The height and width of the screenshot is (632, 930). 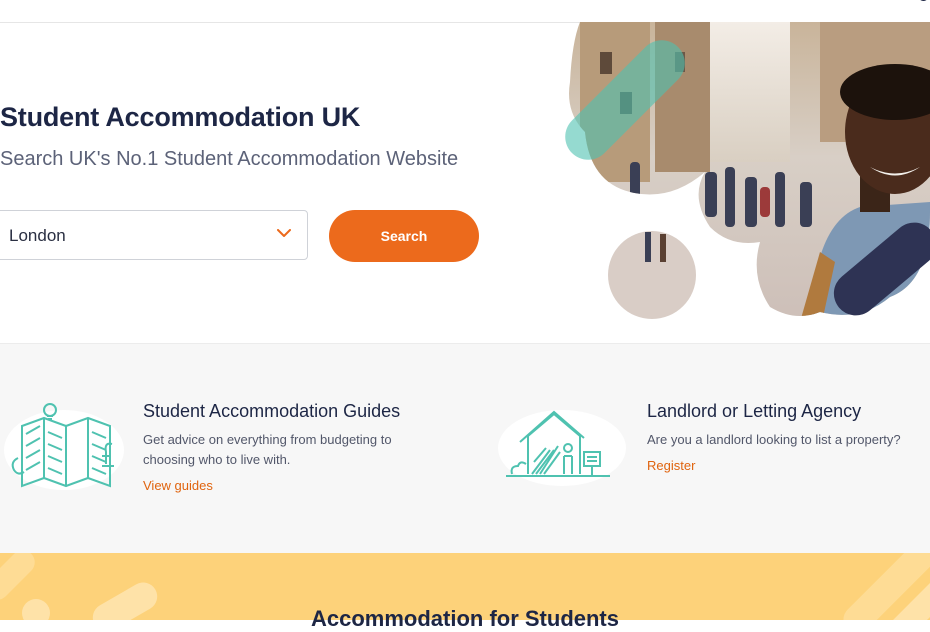 What do you see at coordinates (284, 233) in the screenshot?
I see `chevron-down-icon` at bounding box center [284, 233].